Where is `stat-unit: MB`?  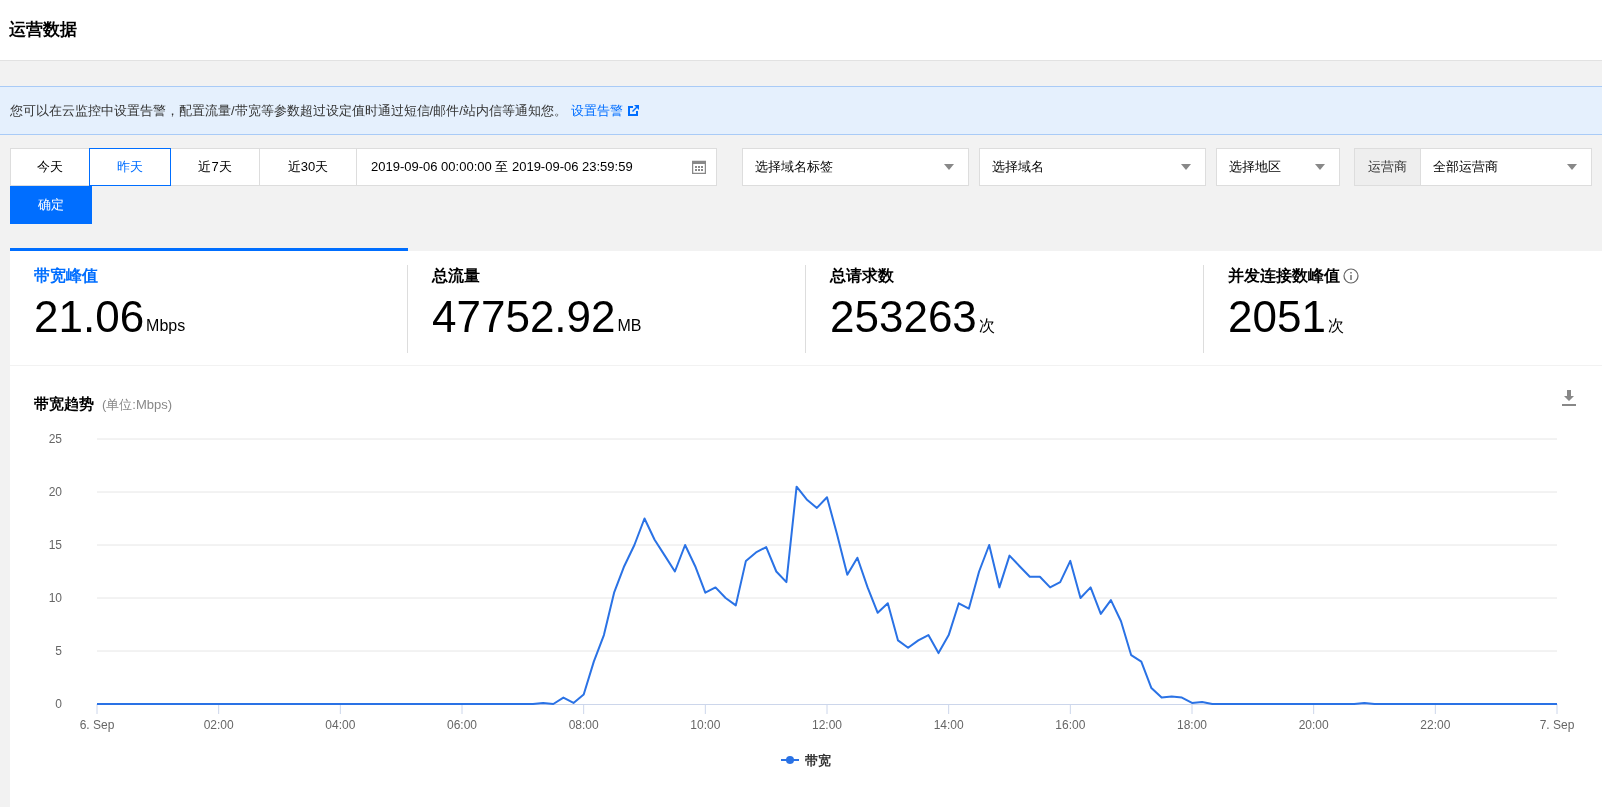 stat-unit: MB is located at coordinates (629, 326).